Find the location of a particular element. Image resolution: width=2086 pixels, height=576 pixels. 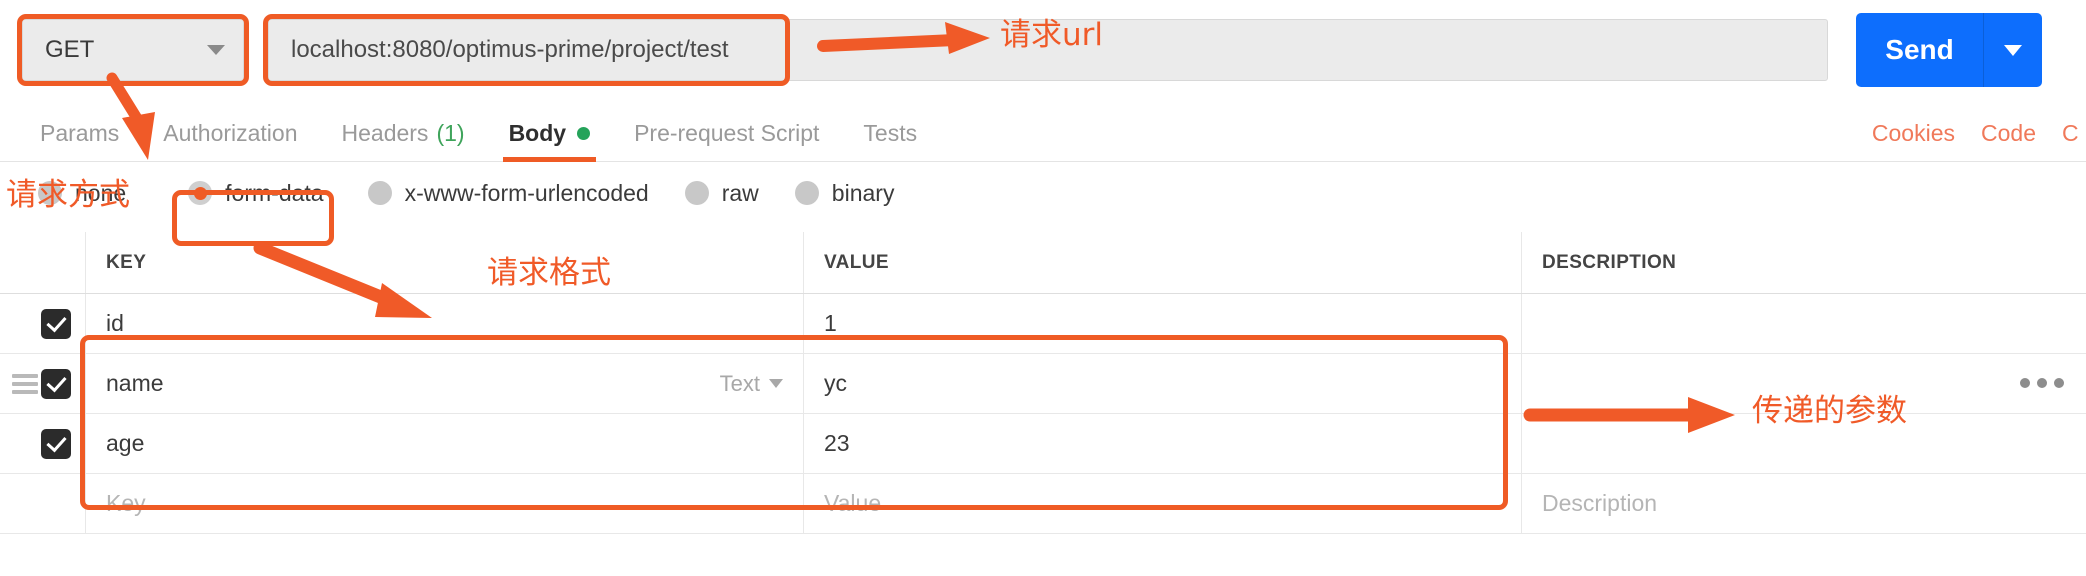

http-method-select: GET is located at coordinates (133, 50).